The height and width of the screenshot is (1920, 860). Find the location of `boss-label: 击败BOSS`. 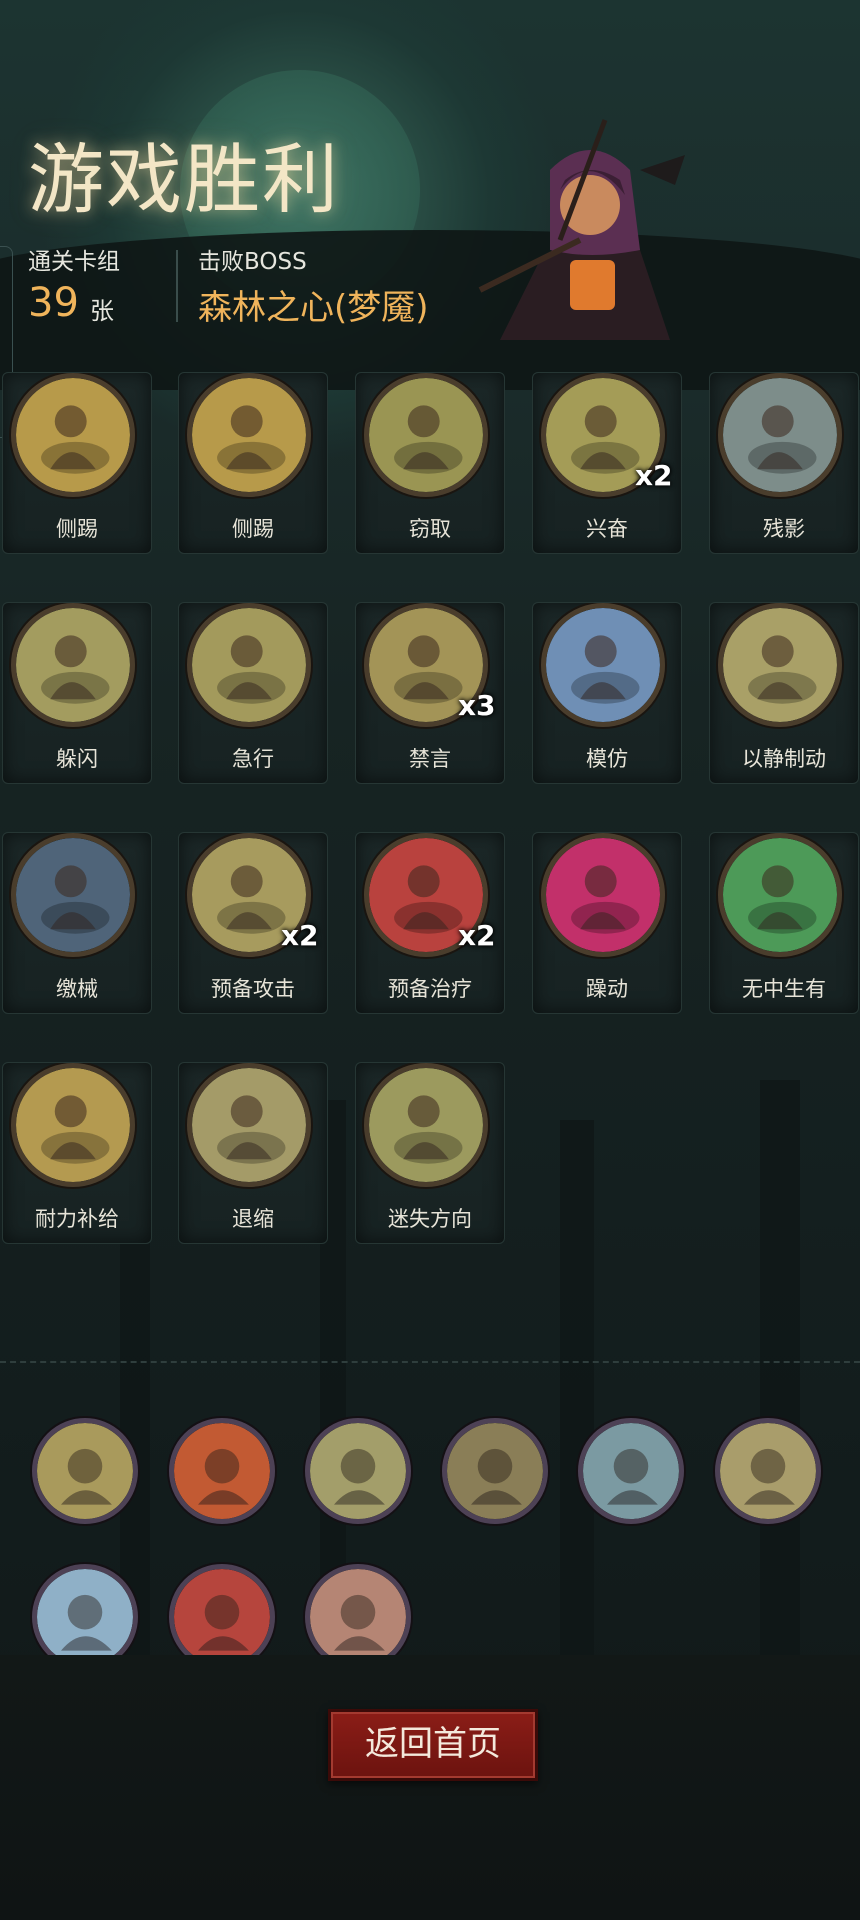

boss-label: 击败BOSS is located at coordinates (252, 262).